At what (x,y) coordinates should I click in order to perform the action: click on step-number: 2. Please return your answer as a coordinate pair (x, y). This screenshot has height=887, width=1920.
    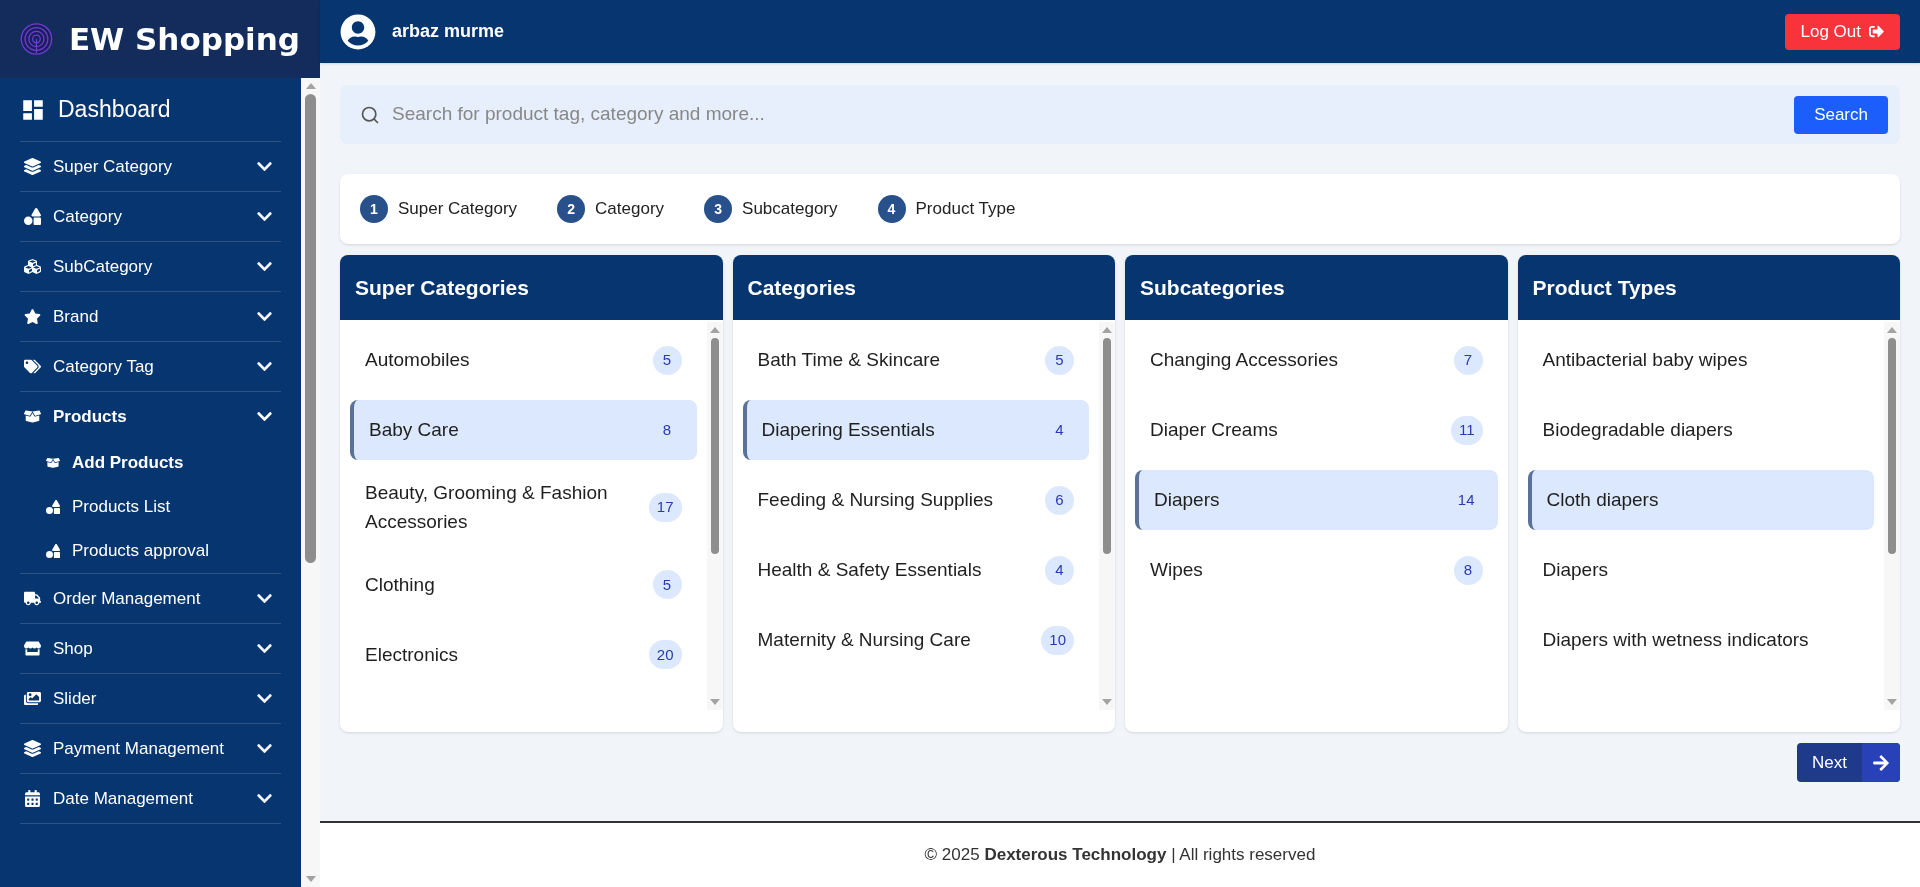
    Looking at the image, I should click on (571, 209).